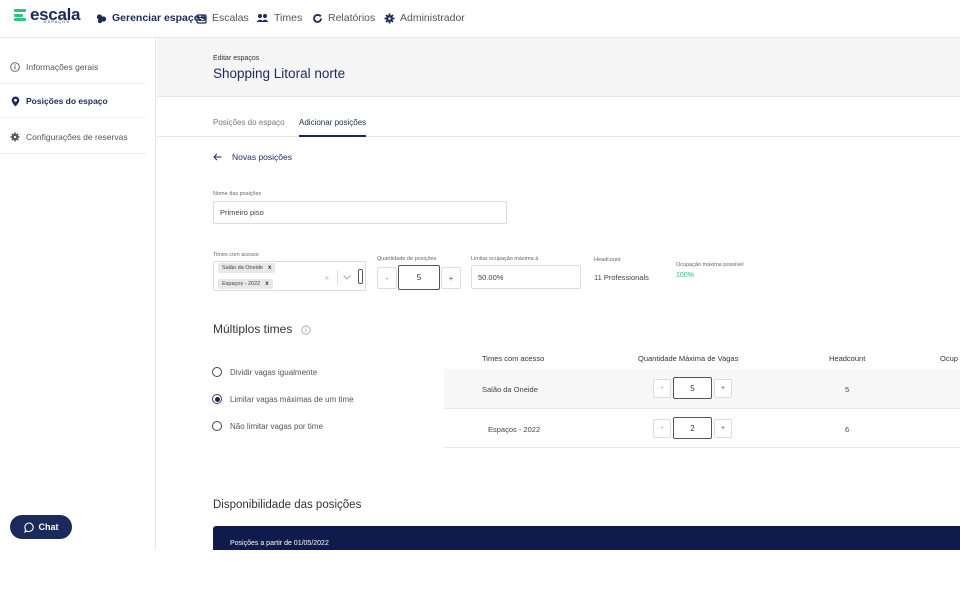 This screenshot has height=600, width=960. I want to click on limit-input: 50.00%, so click(526, 277).